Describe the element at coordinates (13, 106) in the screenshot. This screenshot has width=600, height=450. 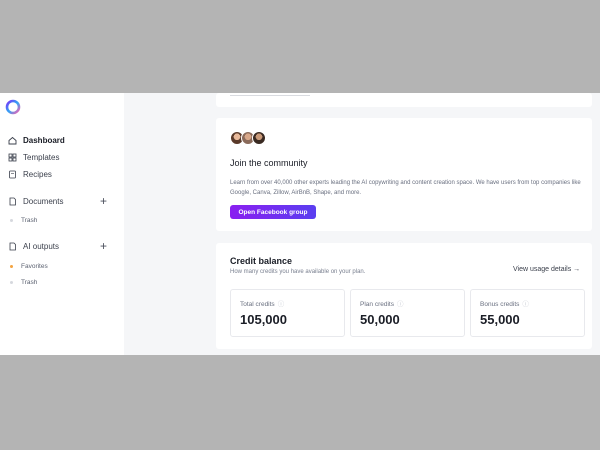
I see `brand-logo-icon` at that location.